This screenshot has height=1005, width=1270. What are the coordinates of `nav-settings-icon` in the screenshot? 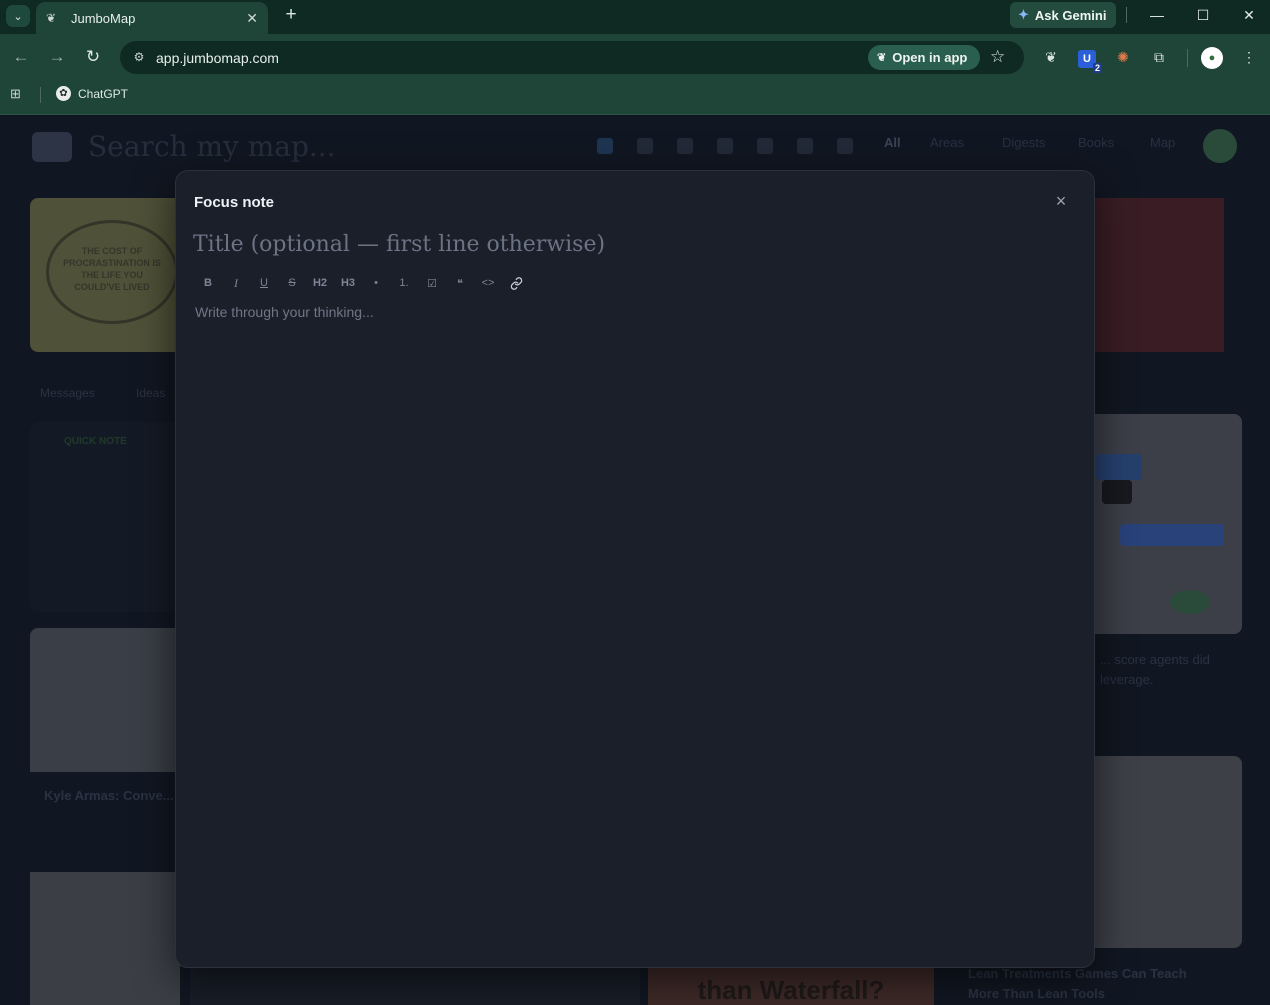 It's located at (845, 146).